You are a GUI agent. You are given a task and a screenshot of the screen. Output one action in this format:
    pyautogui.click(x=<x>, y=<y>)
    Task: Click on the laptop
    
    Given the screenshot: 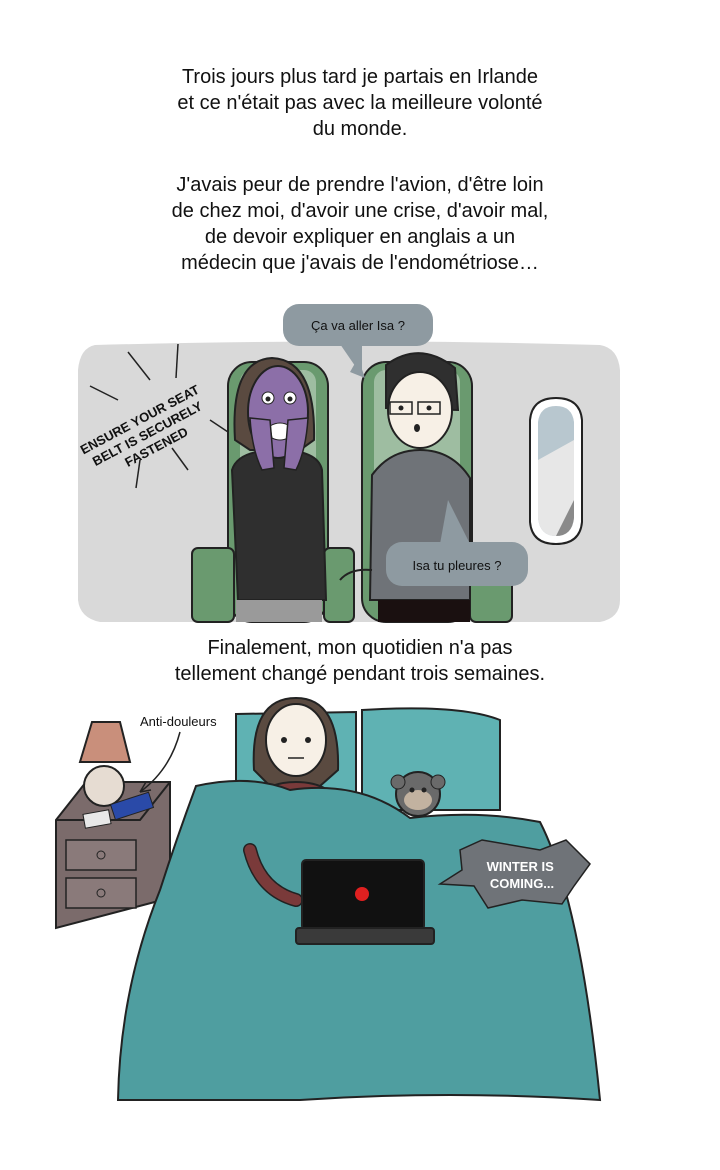 What is the action you would take?
    pyautogui.click(x=365, y=902)
    